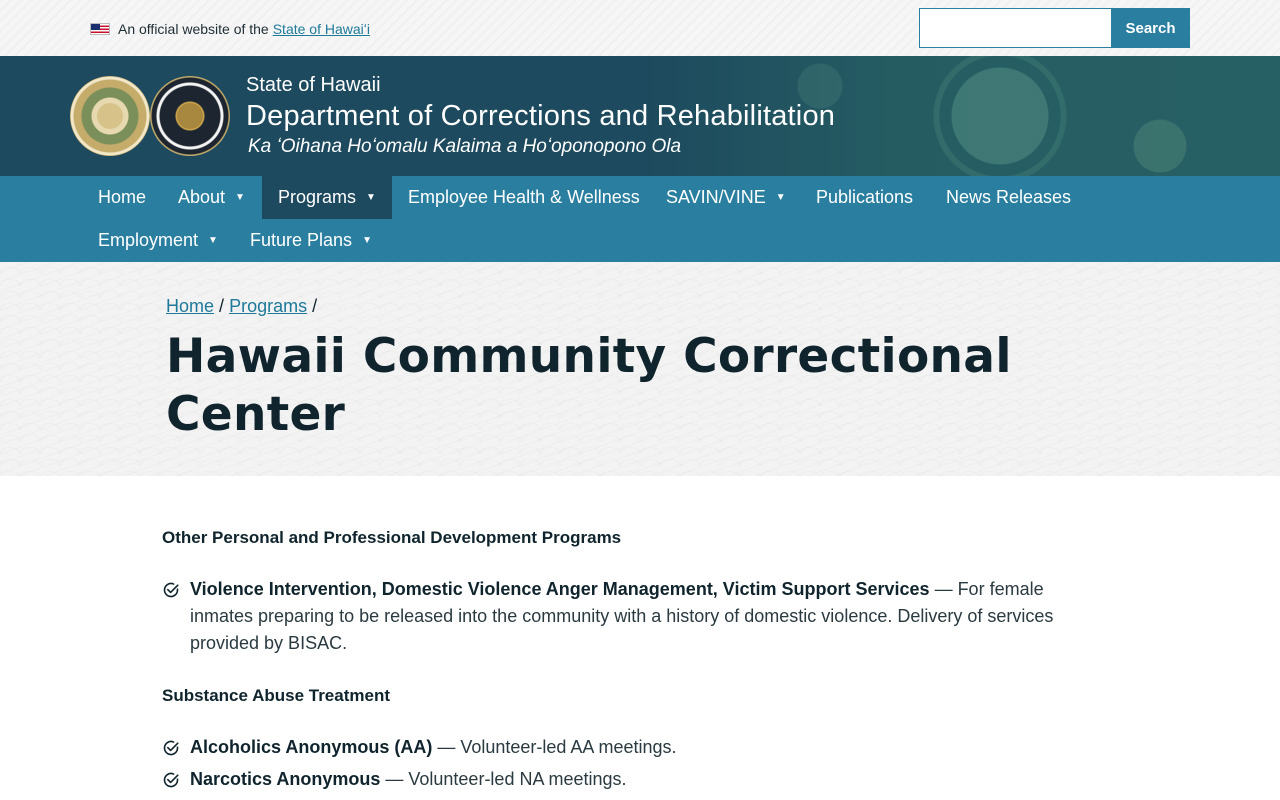 The height and width of the screenshot is (800, 1280). What do you see at coordinates (716, 197) in the screenshot?
I see `nav-label: SAVIN/VINE` at bounding box center [716, 197].